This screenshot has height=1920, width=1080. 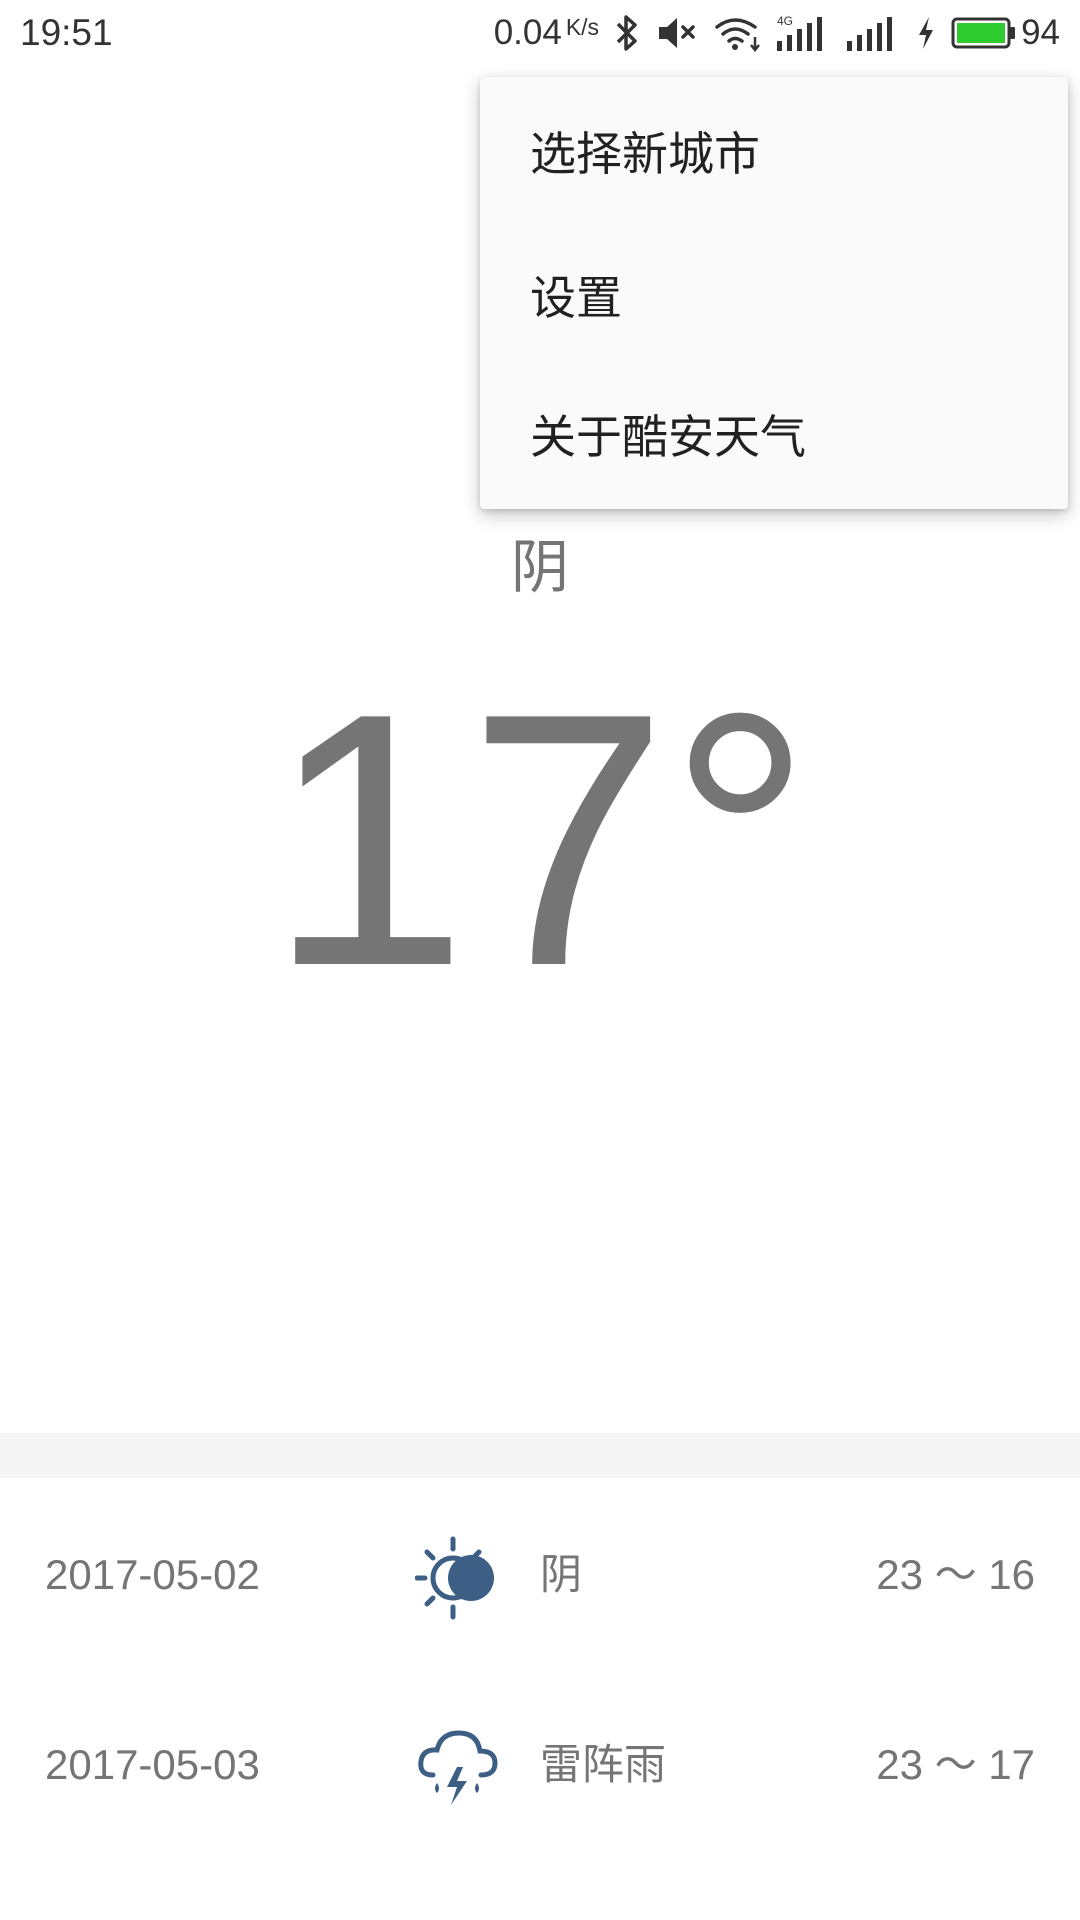 What do you see at coordinates (926, 33) in the screenshot?
I see `charging-icon` at bounding box center [926, 33].